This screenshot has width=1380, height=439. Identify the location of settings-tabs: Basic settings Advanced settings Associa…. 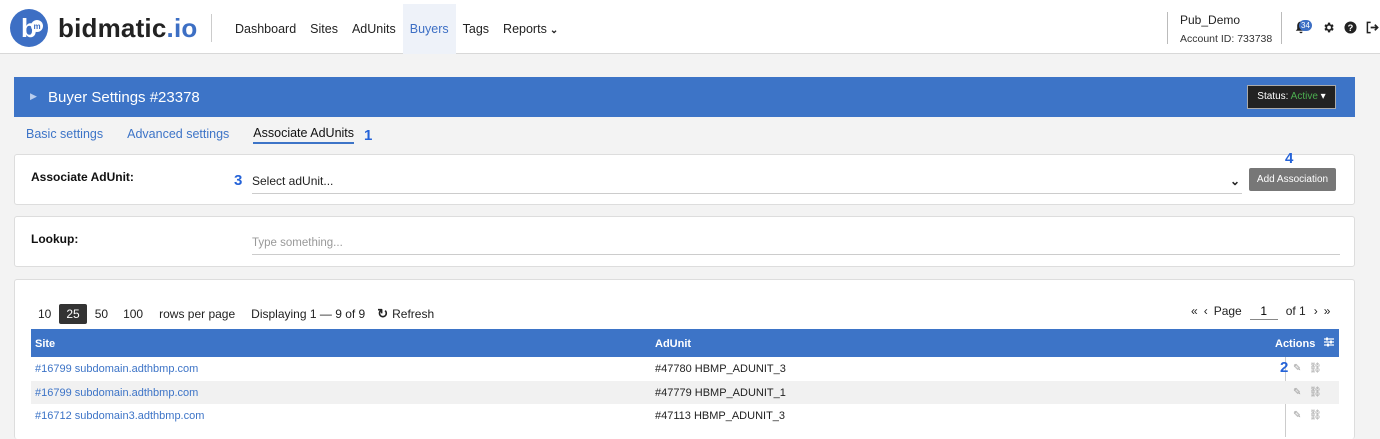
(199, 135).